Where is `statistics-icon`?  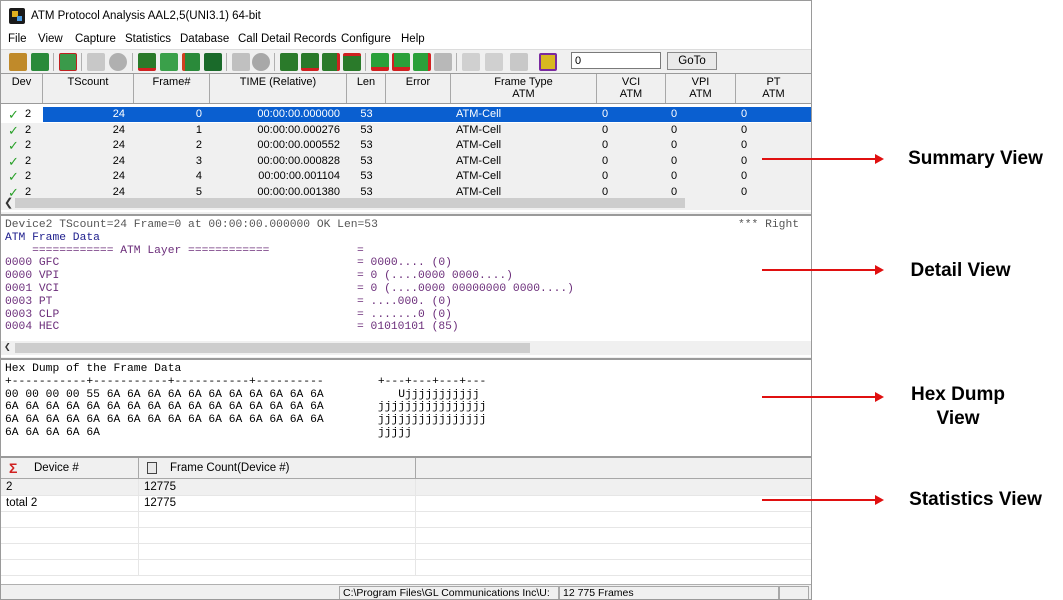
statistics-icon is located at coordinates (191, 62).